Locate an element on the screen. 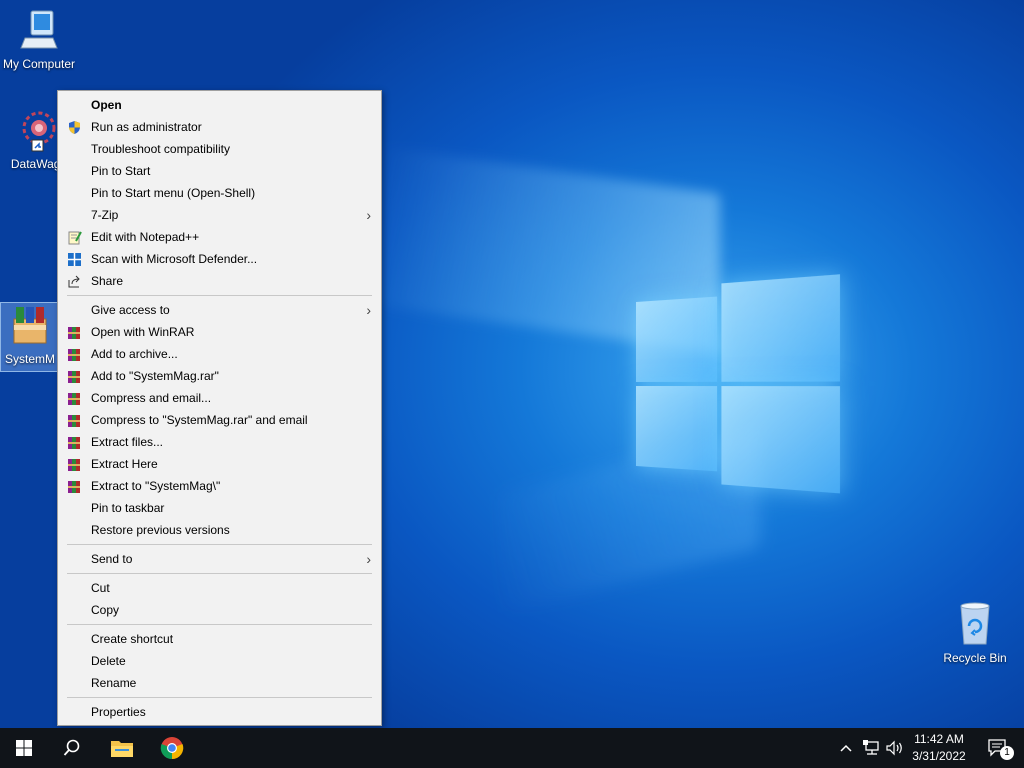 The width and height of the screenshot is (1024, 768). menu-item-cut: Cut is located at coordinates (219, 588).